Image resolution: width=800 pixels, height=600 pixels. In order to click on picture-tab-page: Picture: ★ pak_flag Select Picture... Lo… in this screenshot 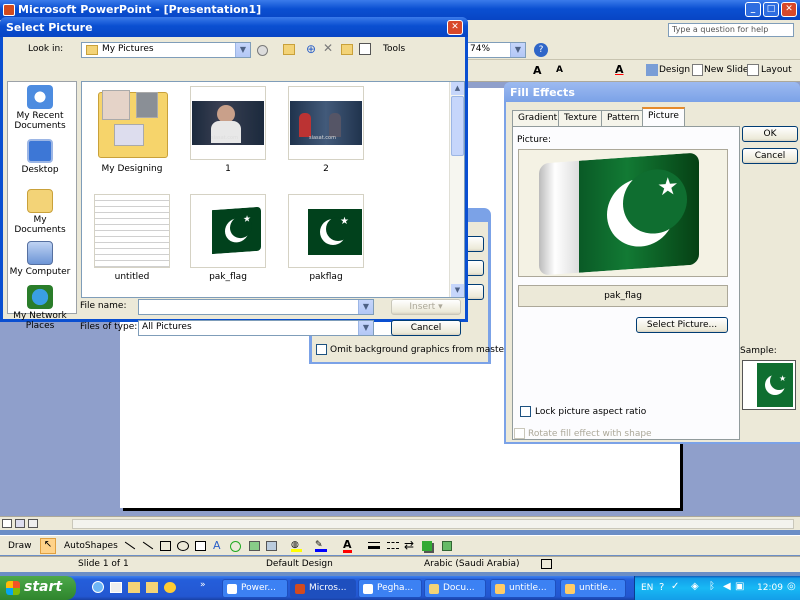, I will do `click(626, 283)`.